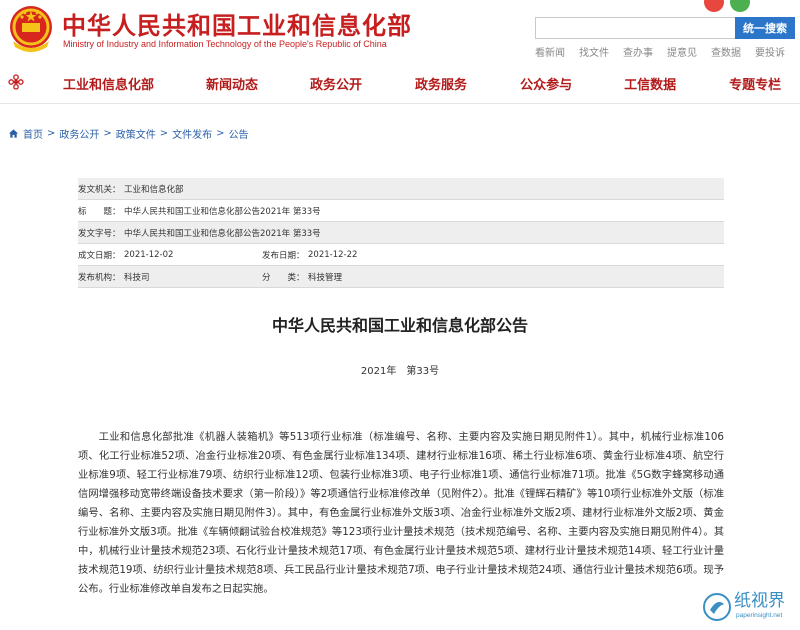  Describe the element at coordinates (405, 83) in the screenshot. I see `nav-items: 工业和信息化部 新闻动态 政务公开 政务服务 公众参与 工信数据 专题专栏` at that location.